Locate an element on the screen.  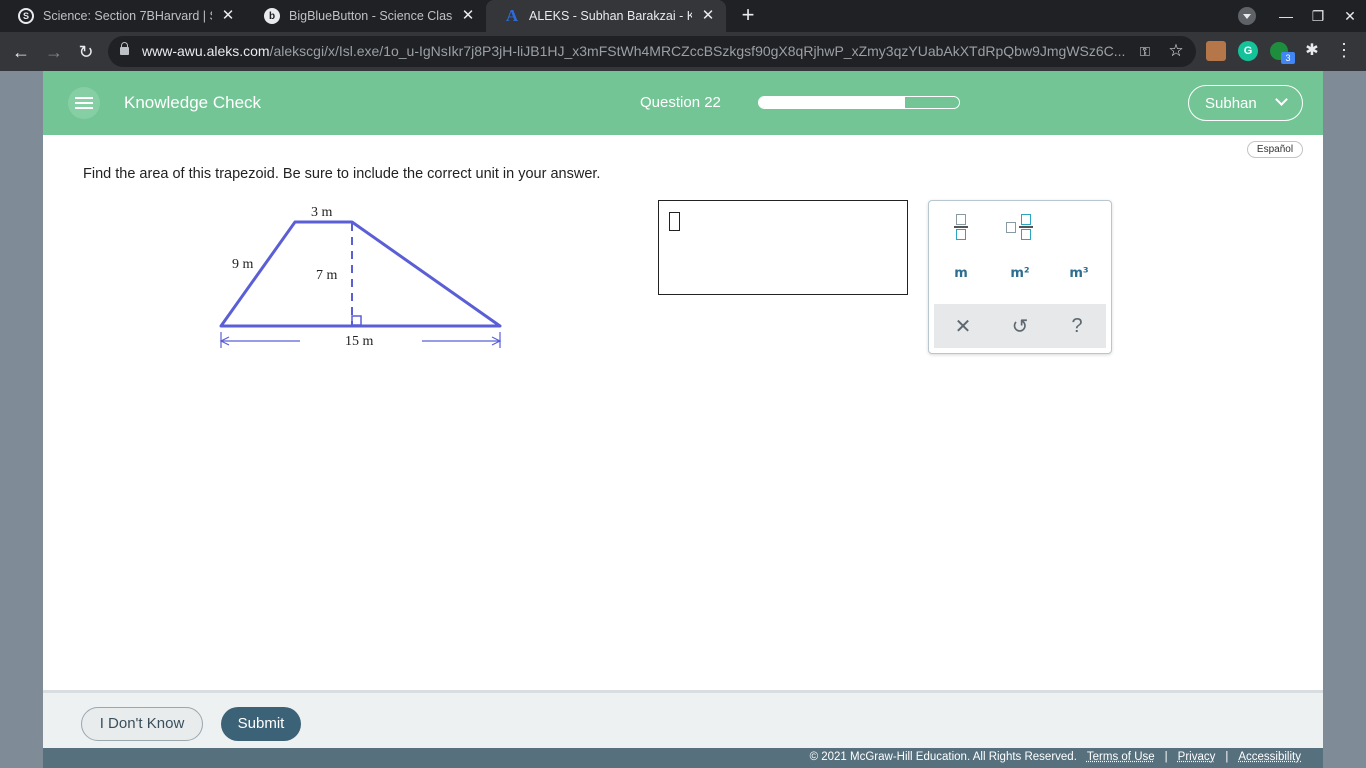
label-height: 7 m is located at coordinates (327, 275).